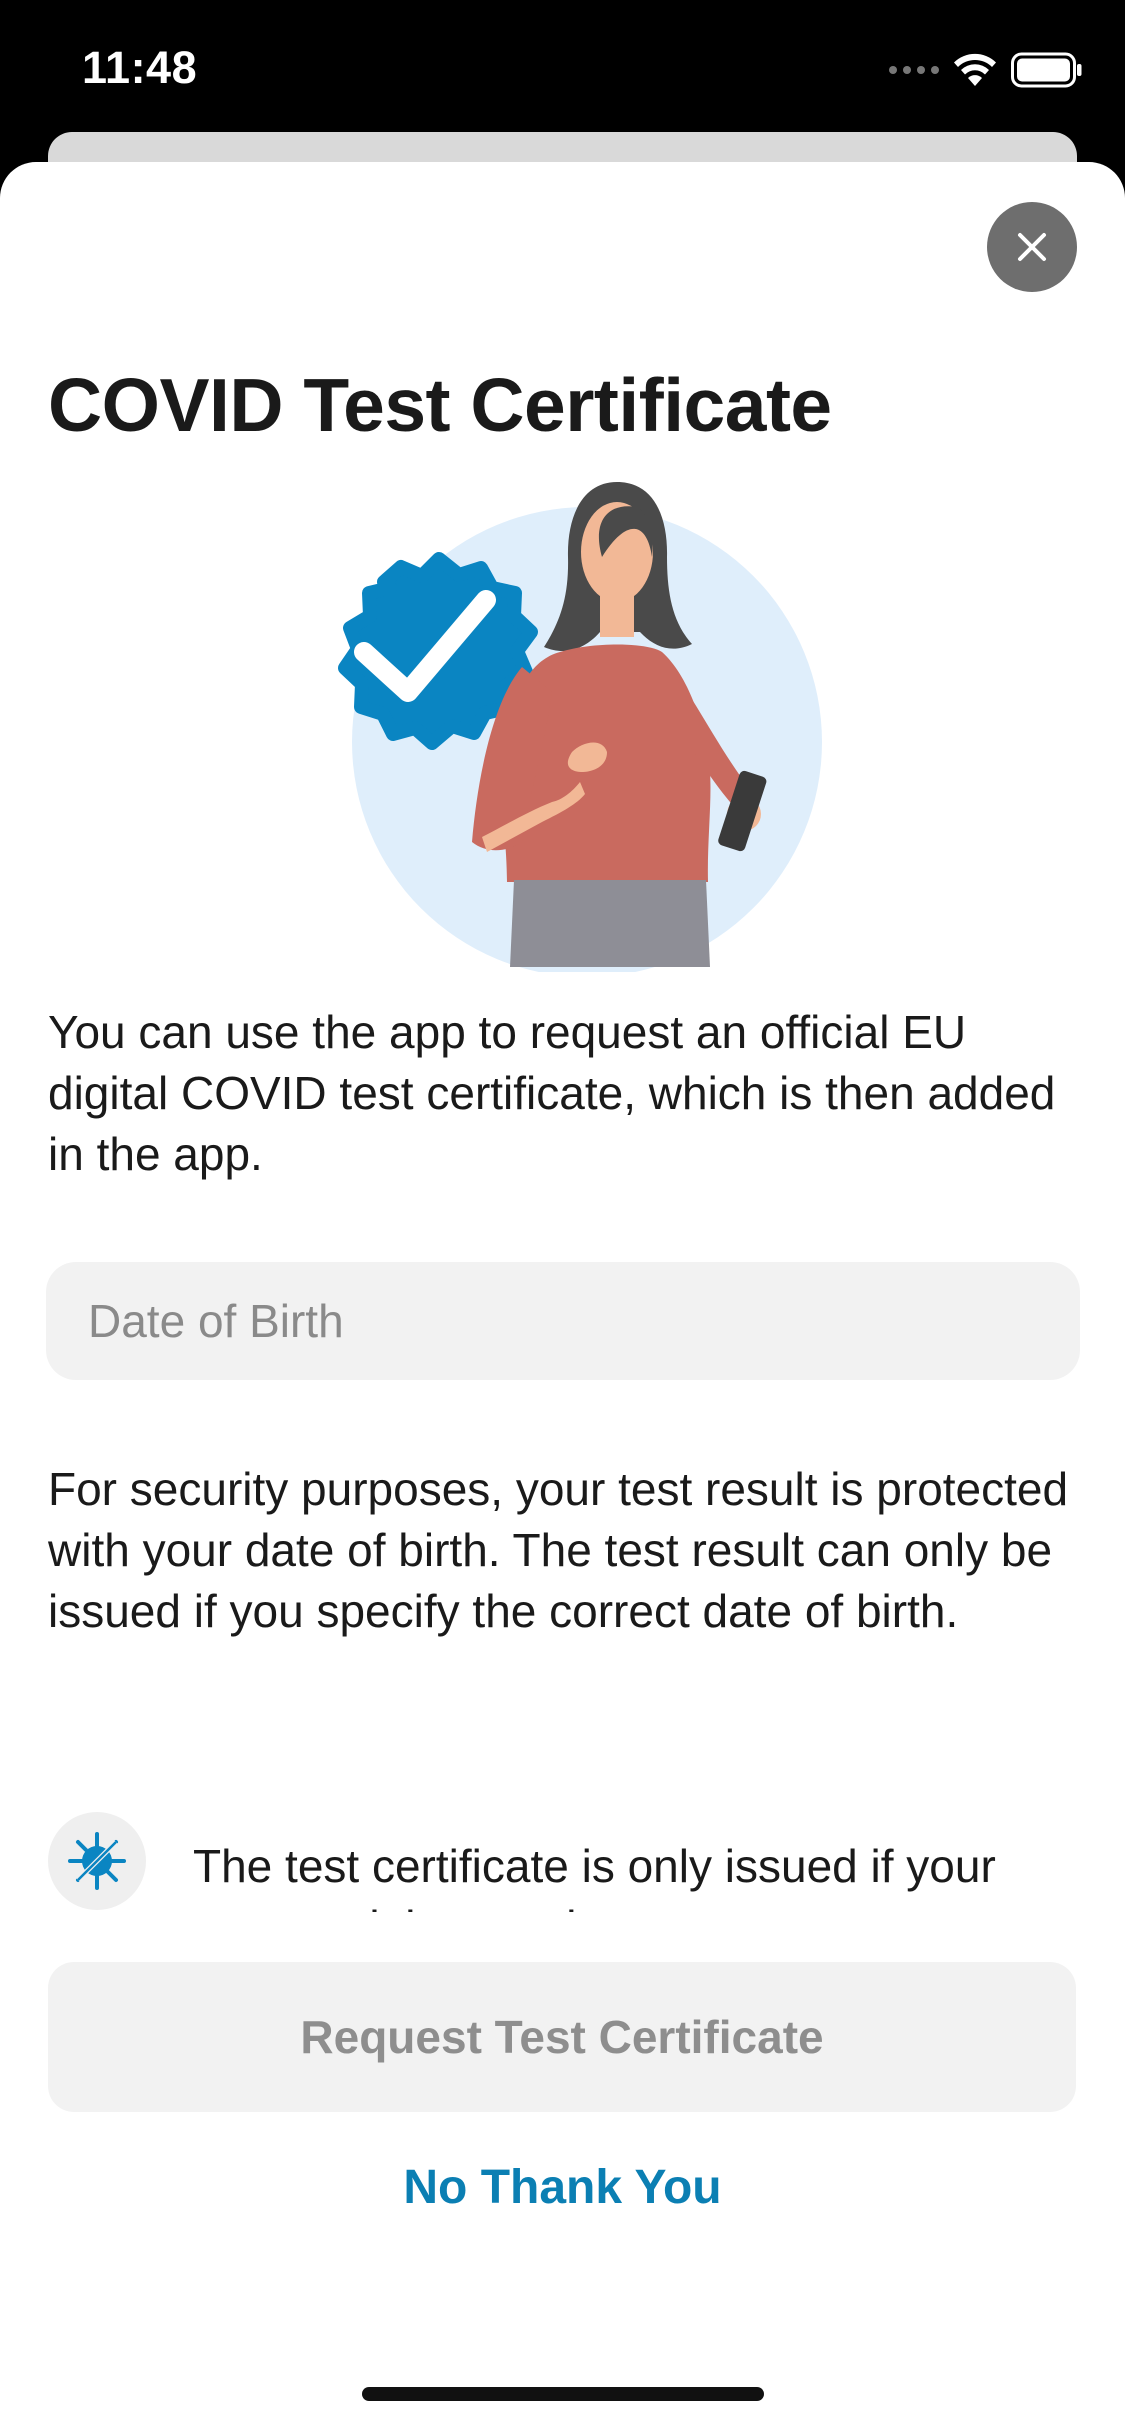 The width and height of the screenshot is (1125, 2436). Describe the element at coordinates (440, 405) in the screenshot. I see `page-title: COVID Test Certificate` at that location.